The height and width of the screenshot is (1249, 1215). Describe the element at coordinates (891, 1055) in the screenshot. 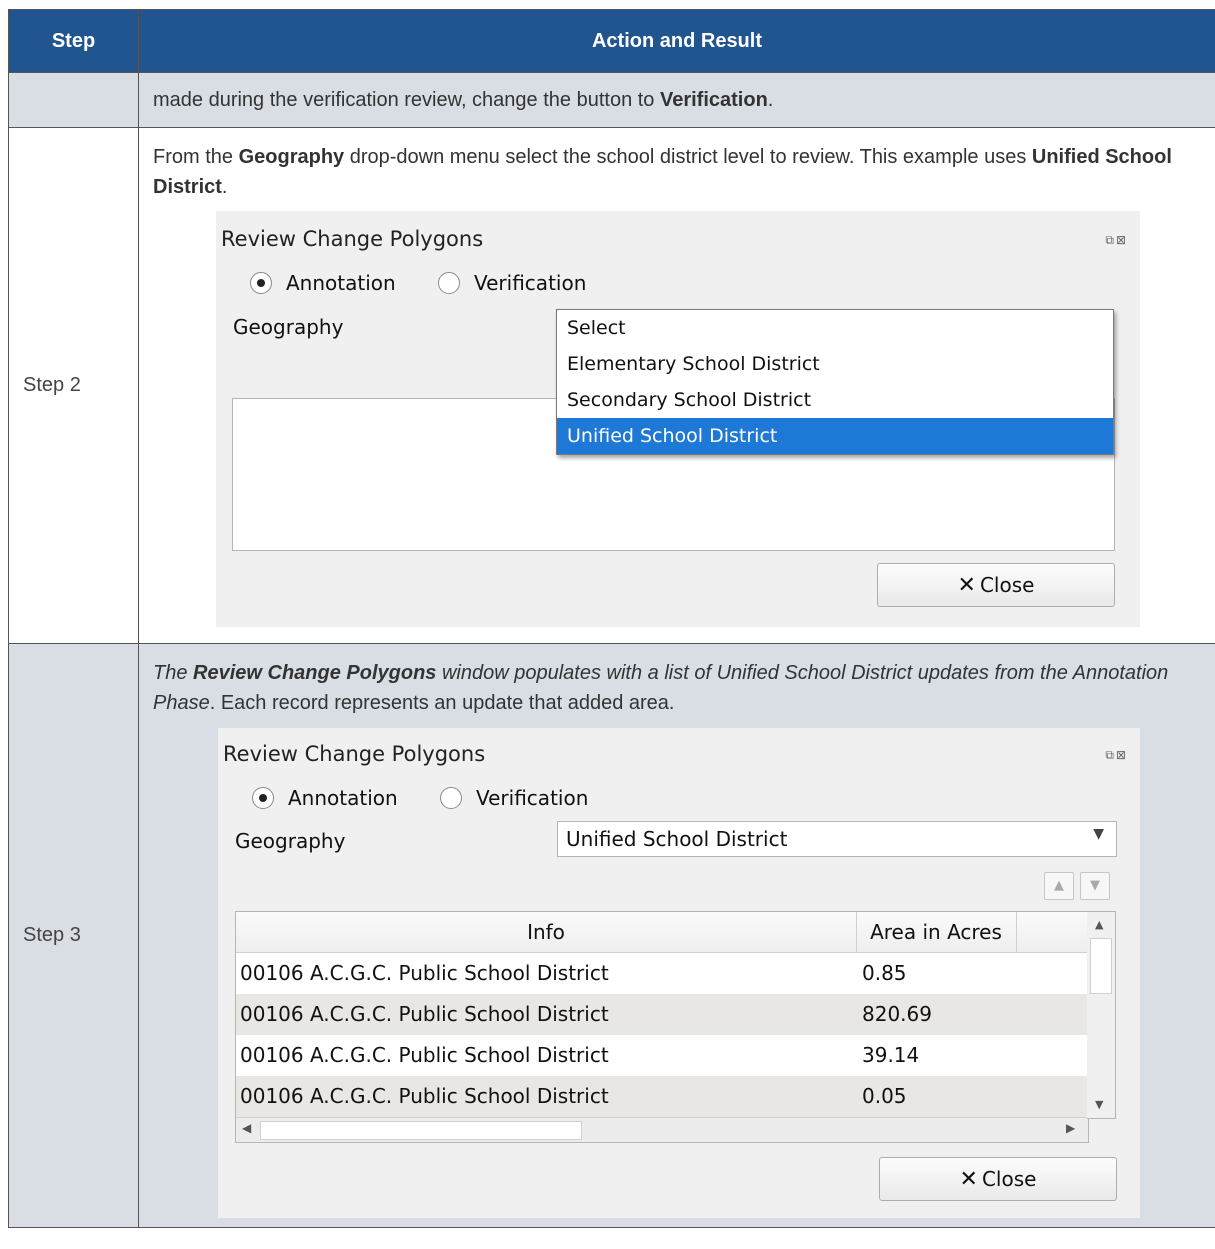

I see `cell-area: 39.14` at that location.